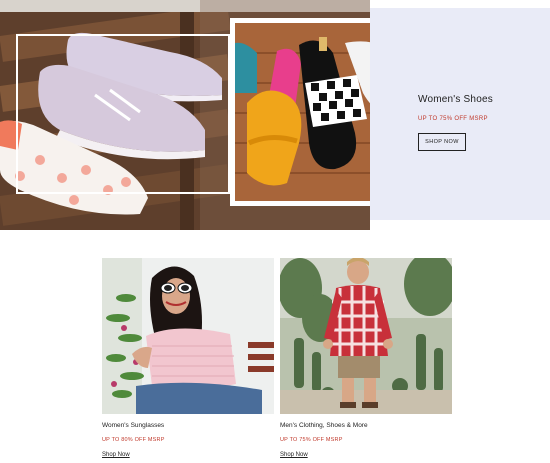  What do you see at coordinates (455, 99) in the screenshot?
I see `hero-title: Women's Shoes` at bounding box center [455, 99].